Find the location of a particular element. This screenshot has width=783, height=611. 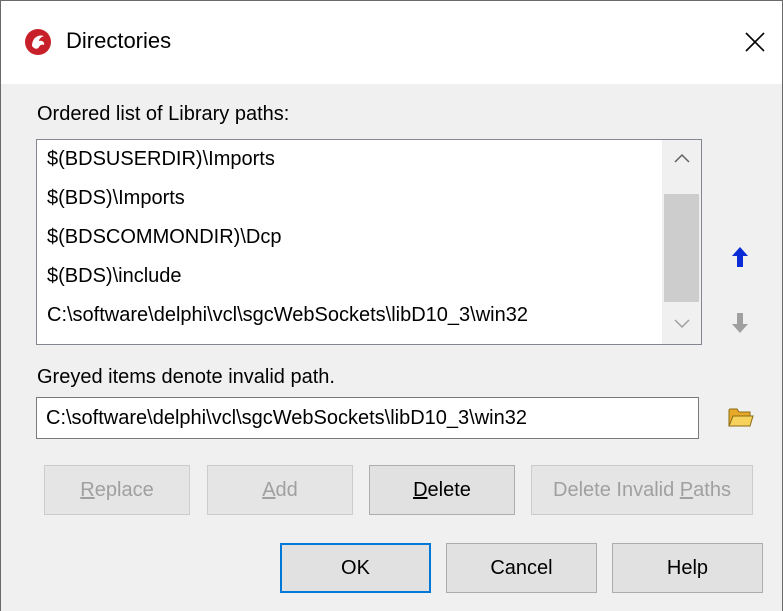

button-label: eplace is located at coordinates (124, 489).